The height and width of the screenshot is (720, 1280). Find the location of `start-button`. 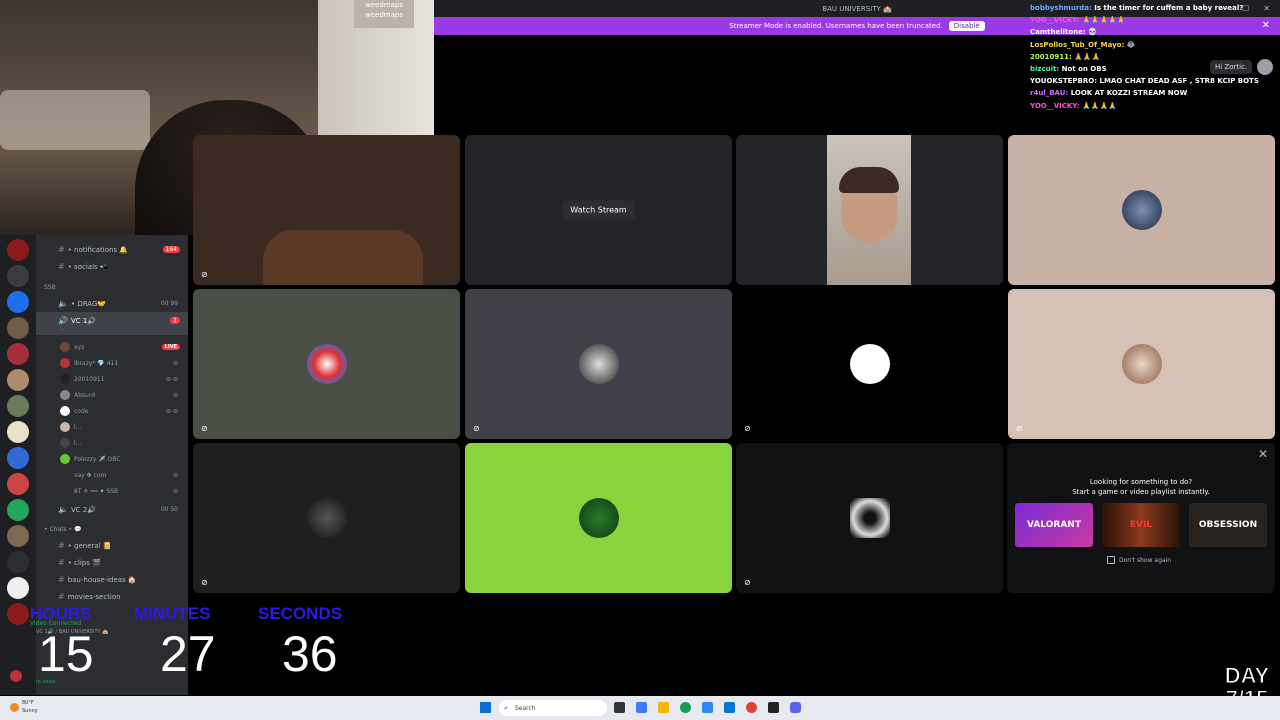

start-button is located at coordinates (485, 707).